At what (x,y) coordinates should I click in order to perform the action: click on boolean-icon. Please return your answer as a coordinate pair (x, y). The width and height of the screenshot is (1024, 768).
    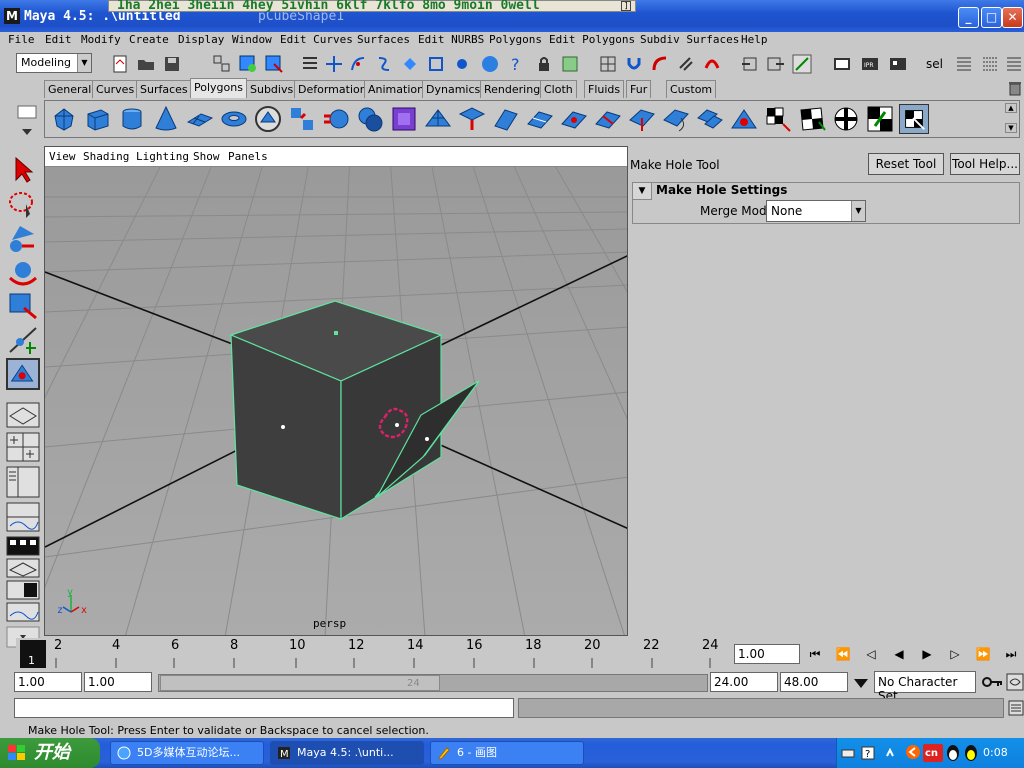
    Looking at the image, I should click on (370, 119).